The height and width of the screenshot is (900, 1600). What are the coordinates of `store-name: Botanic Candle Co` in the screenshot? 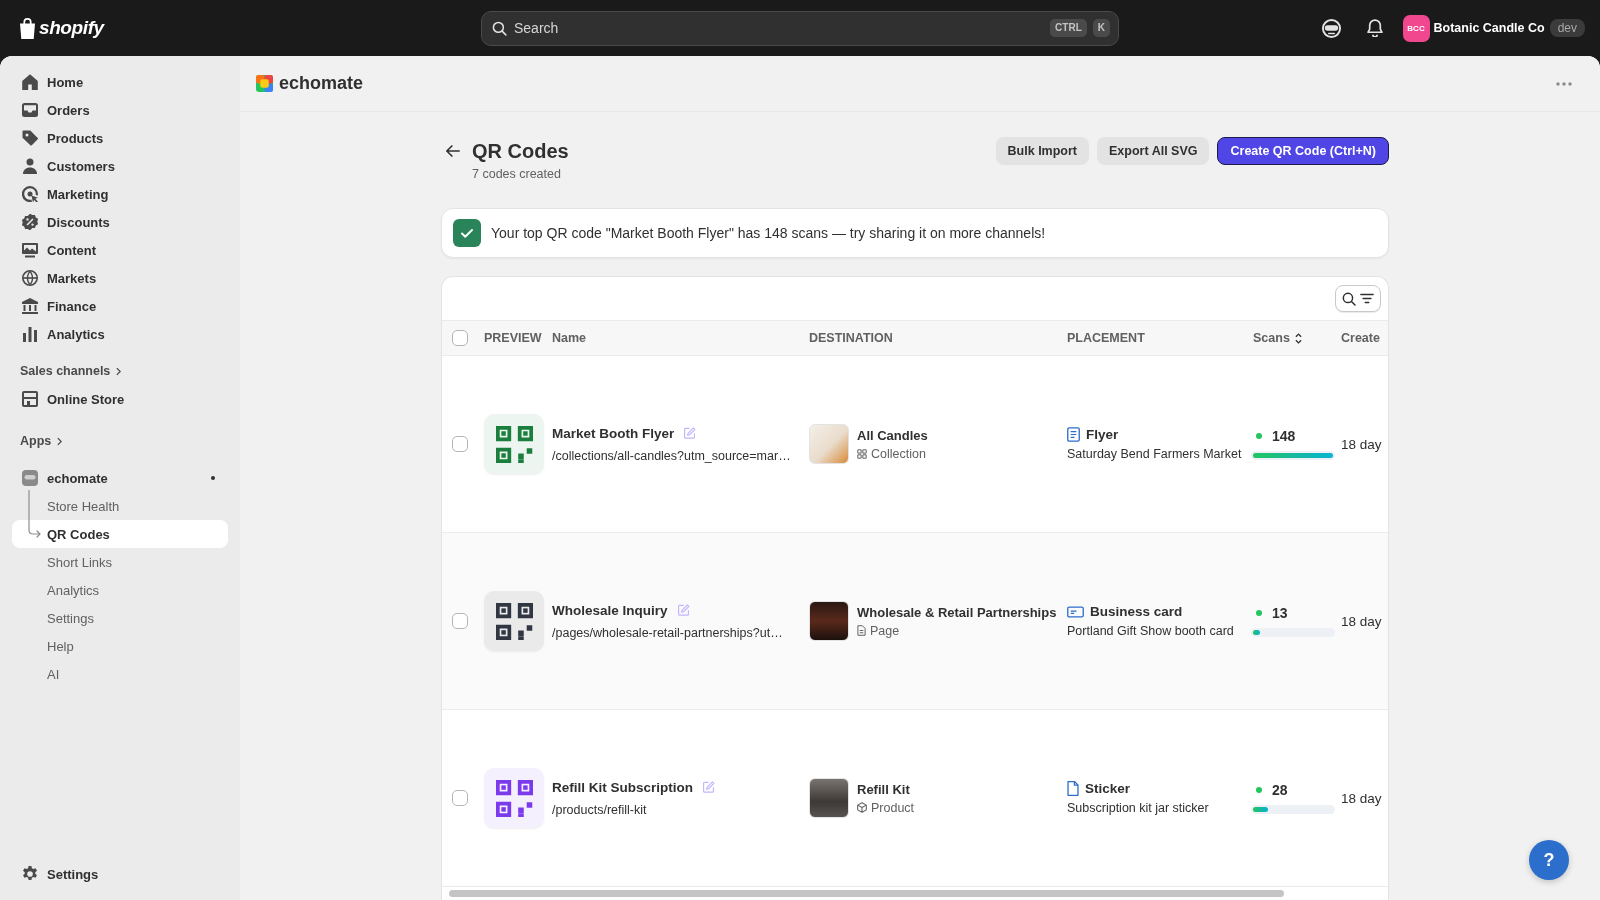 It's located at (1489, 28).